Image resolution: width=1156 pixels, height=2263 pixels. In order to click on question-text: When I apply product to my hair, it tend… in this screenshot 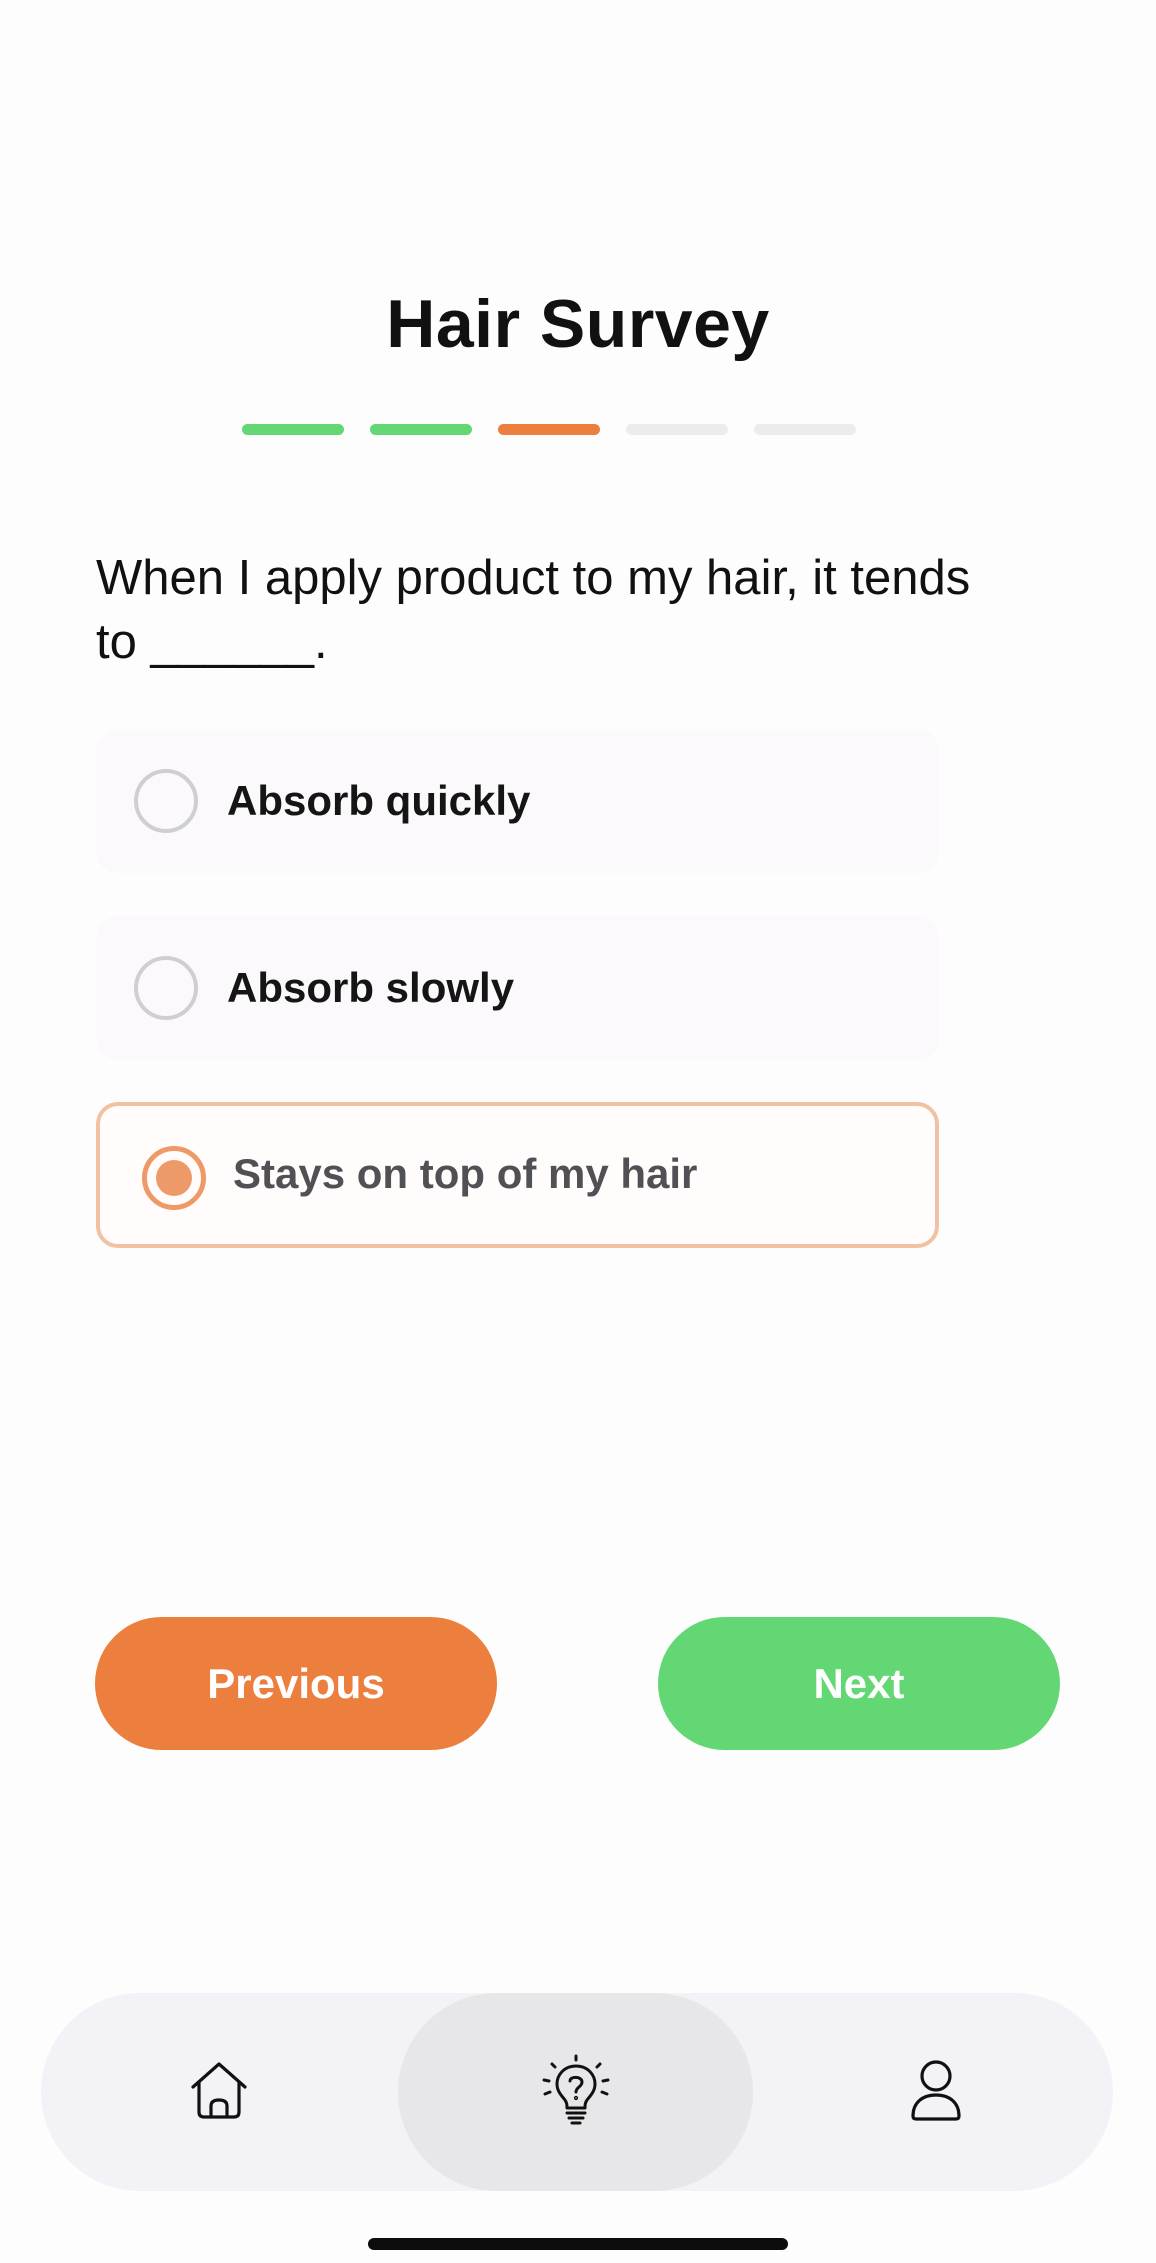, I will do `click(533, 610)`.